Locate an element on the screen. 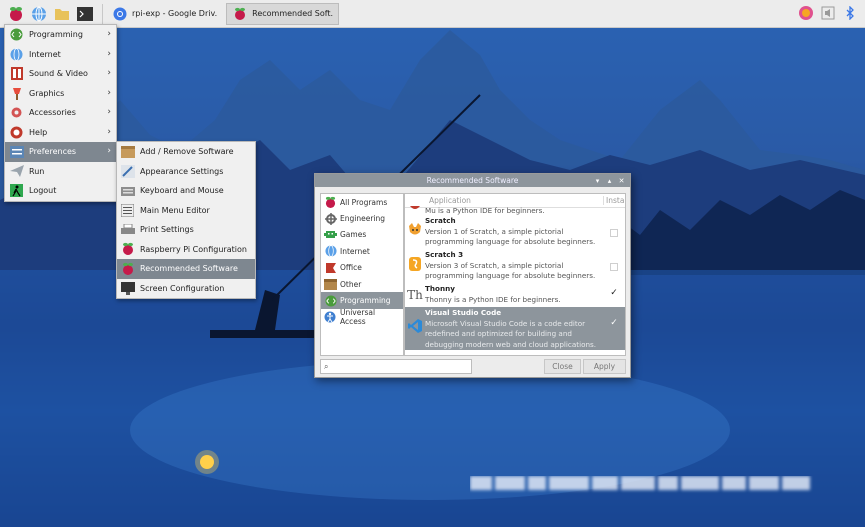 This screenshot has width=865, height=527. menu-item-help: Help › is located at coordinates (60, 133).